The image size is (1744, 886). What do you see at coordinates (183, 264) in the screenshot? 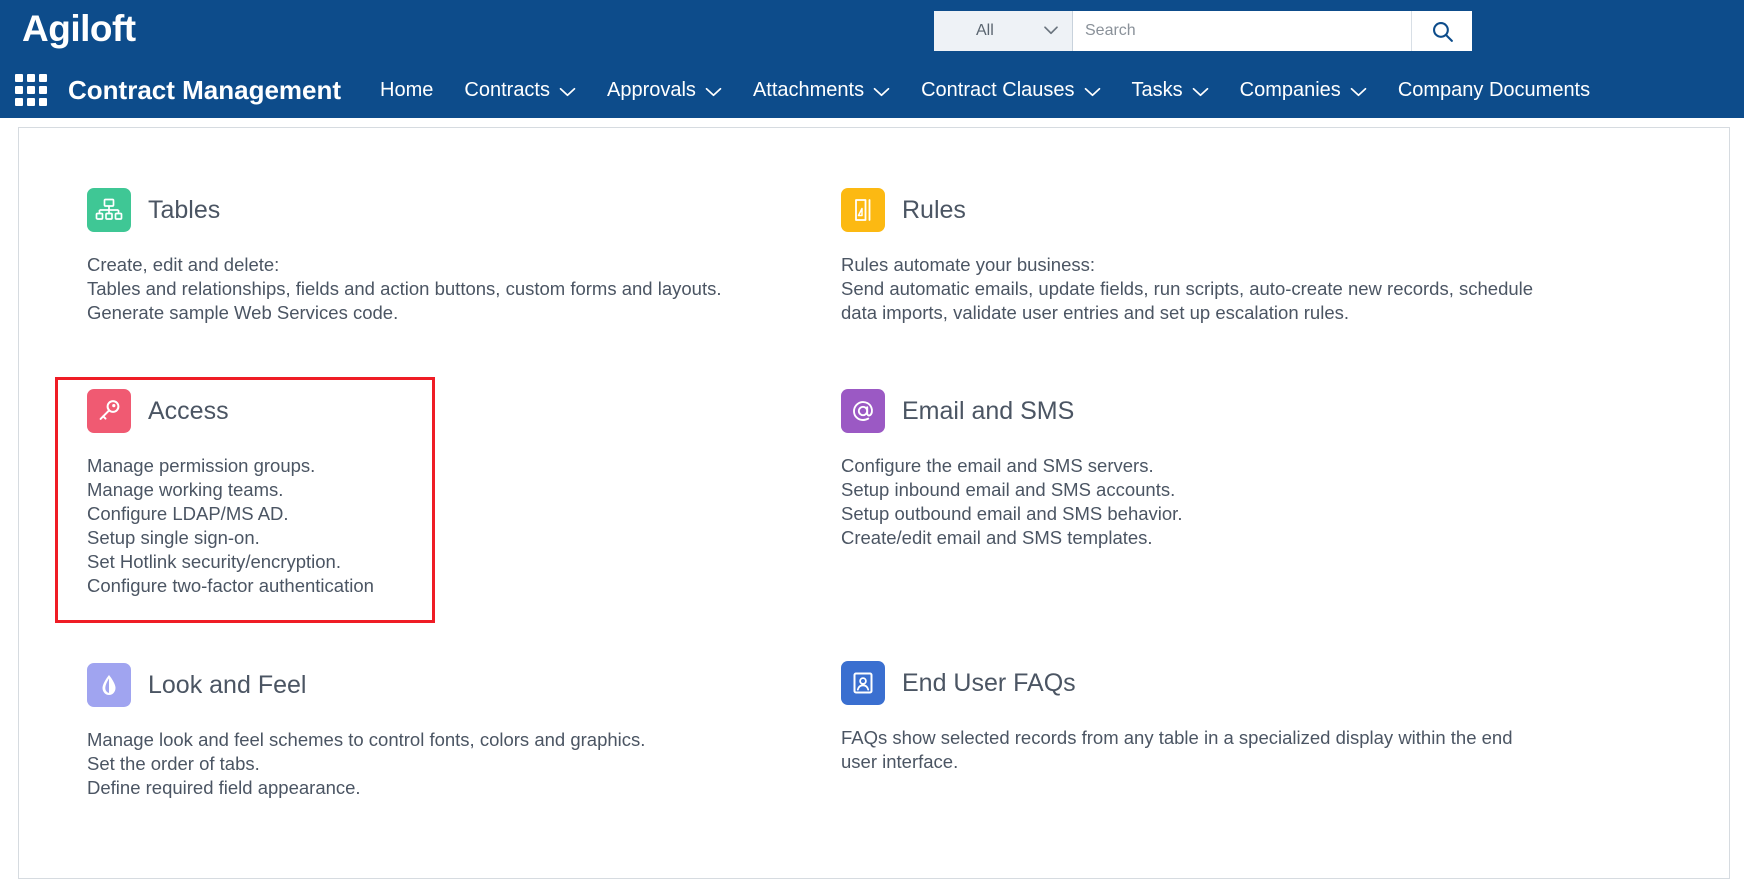
I see `card-line: Create, edit and delete:` at bounding box center [183, 264].